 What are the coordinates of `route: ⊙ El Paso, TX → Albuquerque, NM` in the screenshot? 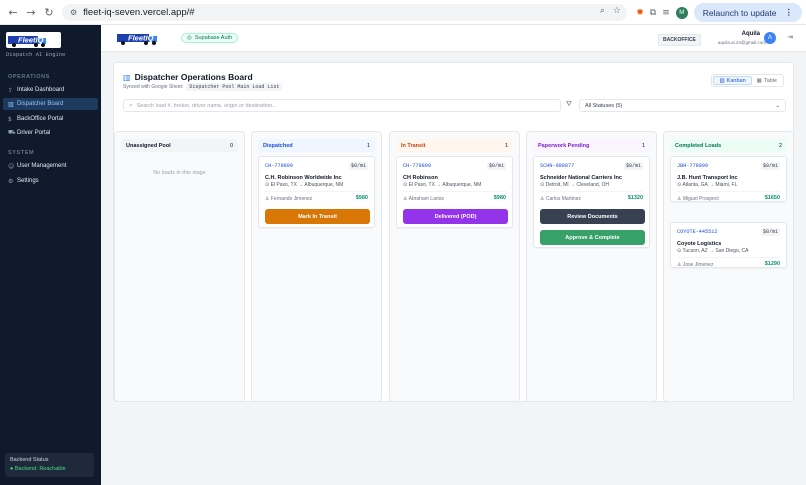 It's located at (304, 185).